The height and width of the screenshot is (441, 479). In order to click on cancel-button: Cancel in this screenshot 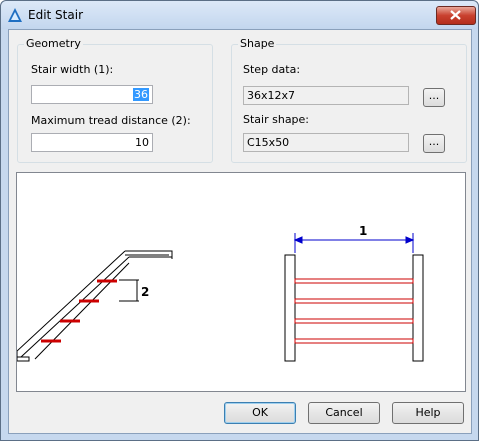, I will do `click(344, 413)`.